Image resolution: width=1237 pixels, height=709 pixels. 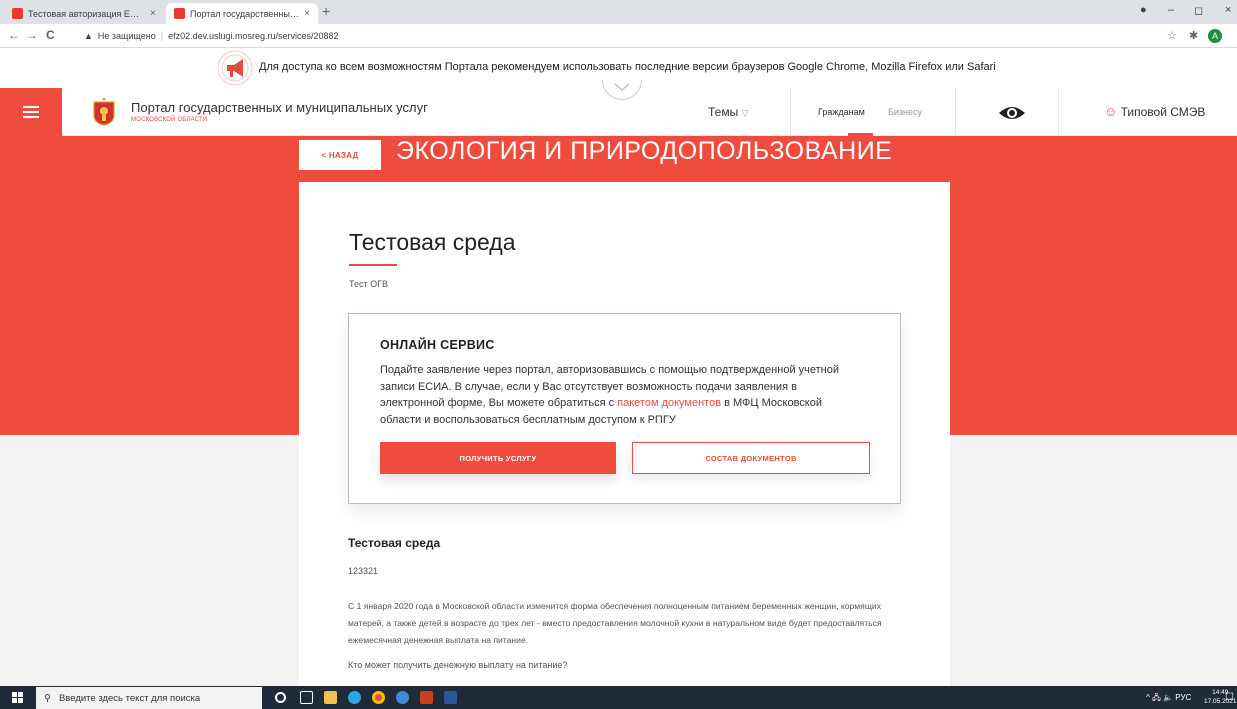 What do you see at coordinates (169, 120) in the screenshot?
I see `portal-subtitle: МОСКОВСКОЙ ОБЛАСТИ` at bounding box center [169, 120].